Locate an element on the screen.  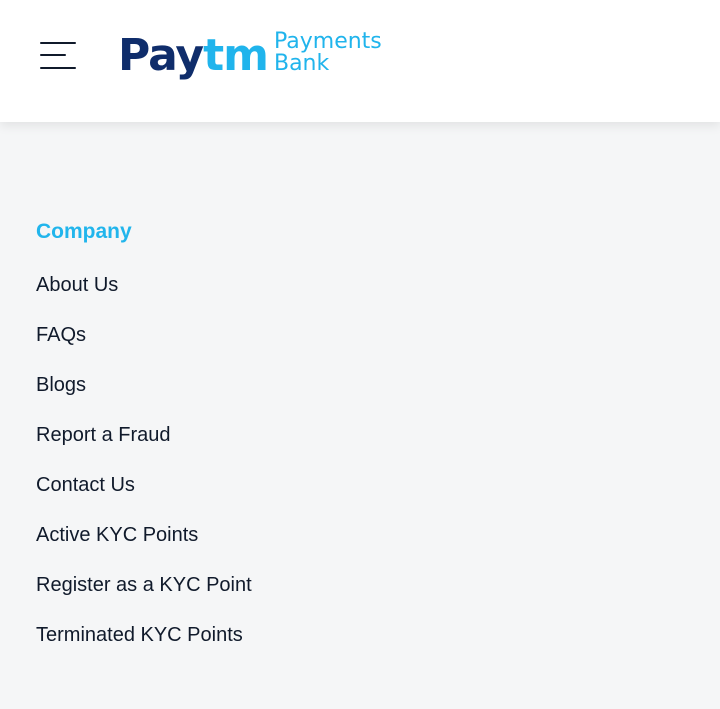
link-active-kyc-points: Active KYC Points is located at coordinates (144, 545).